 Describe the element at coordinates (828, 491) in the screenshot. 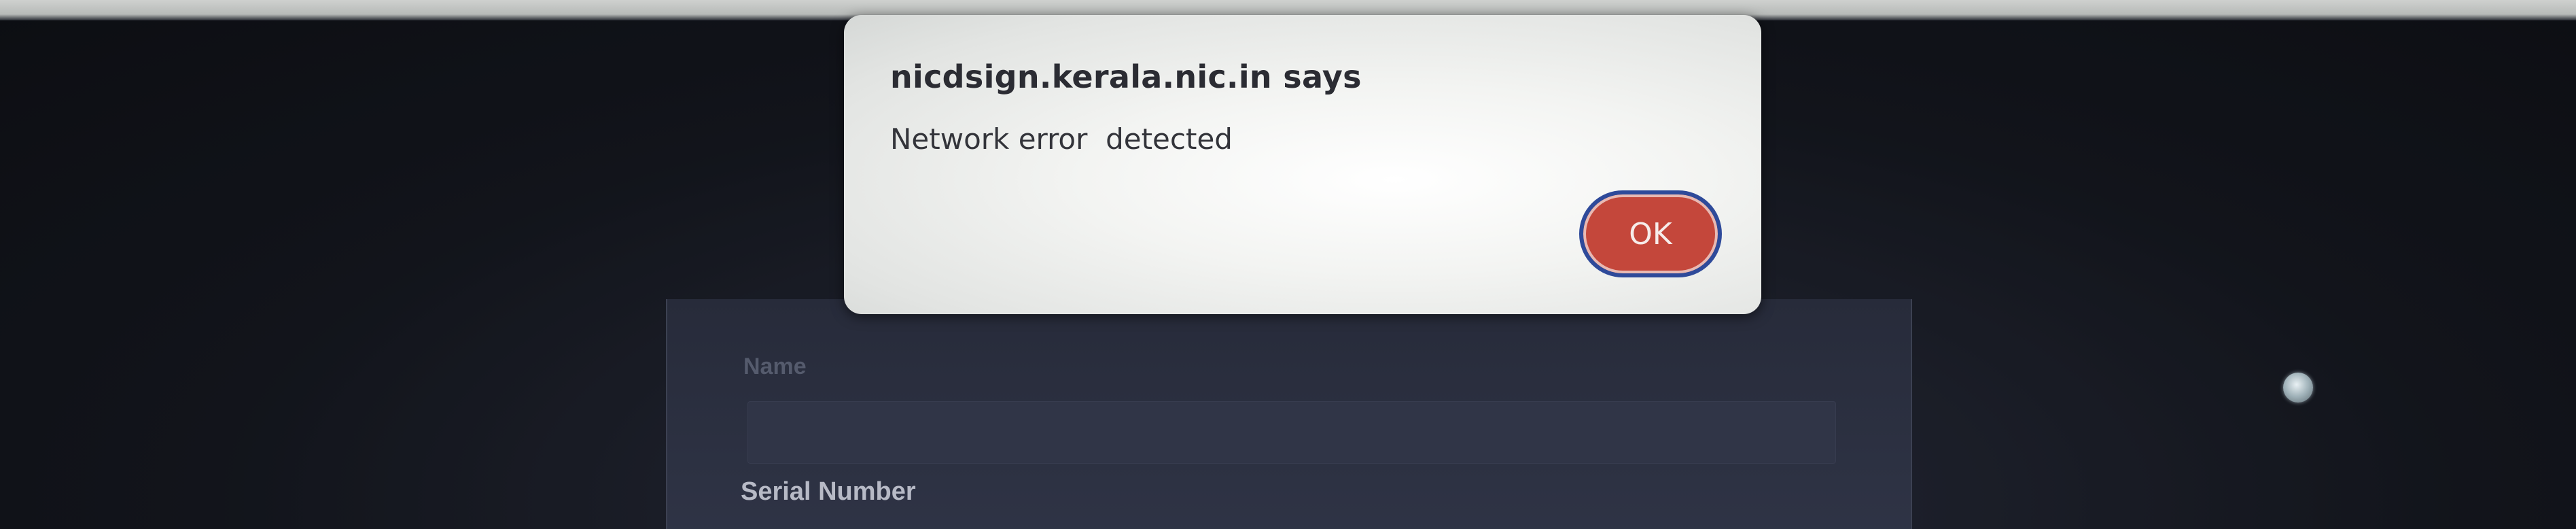

I see `serial-number-label: Serial Number` at that location.